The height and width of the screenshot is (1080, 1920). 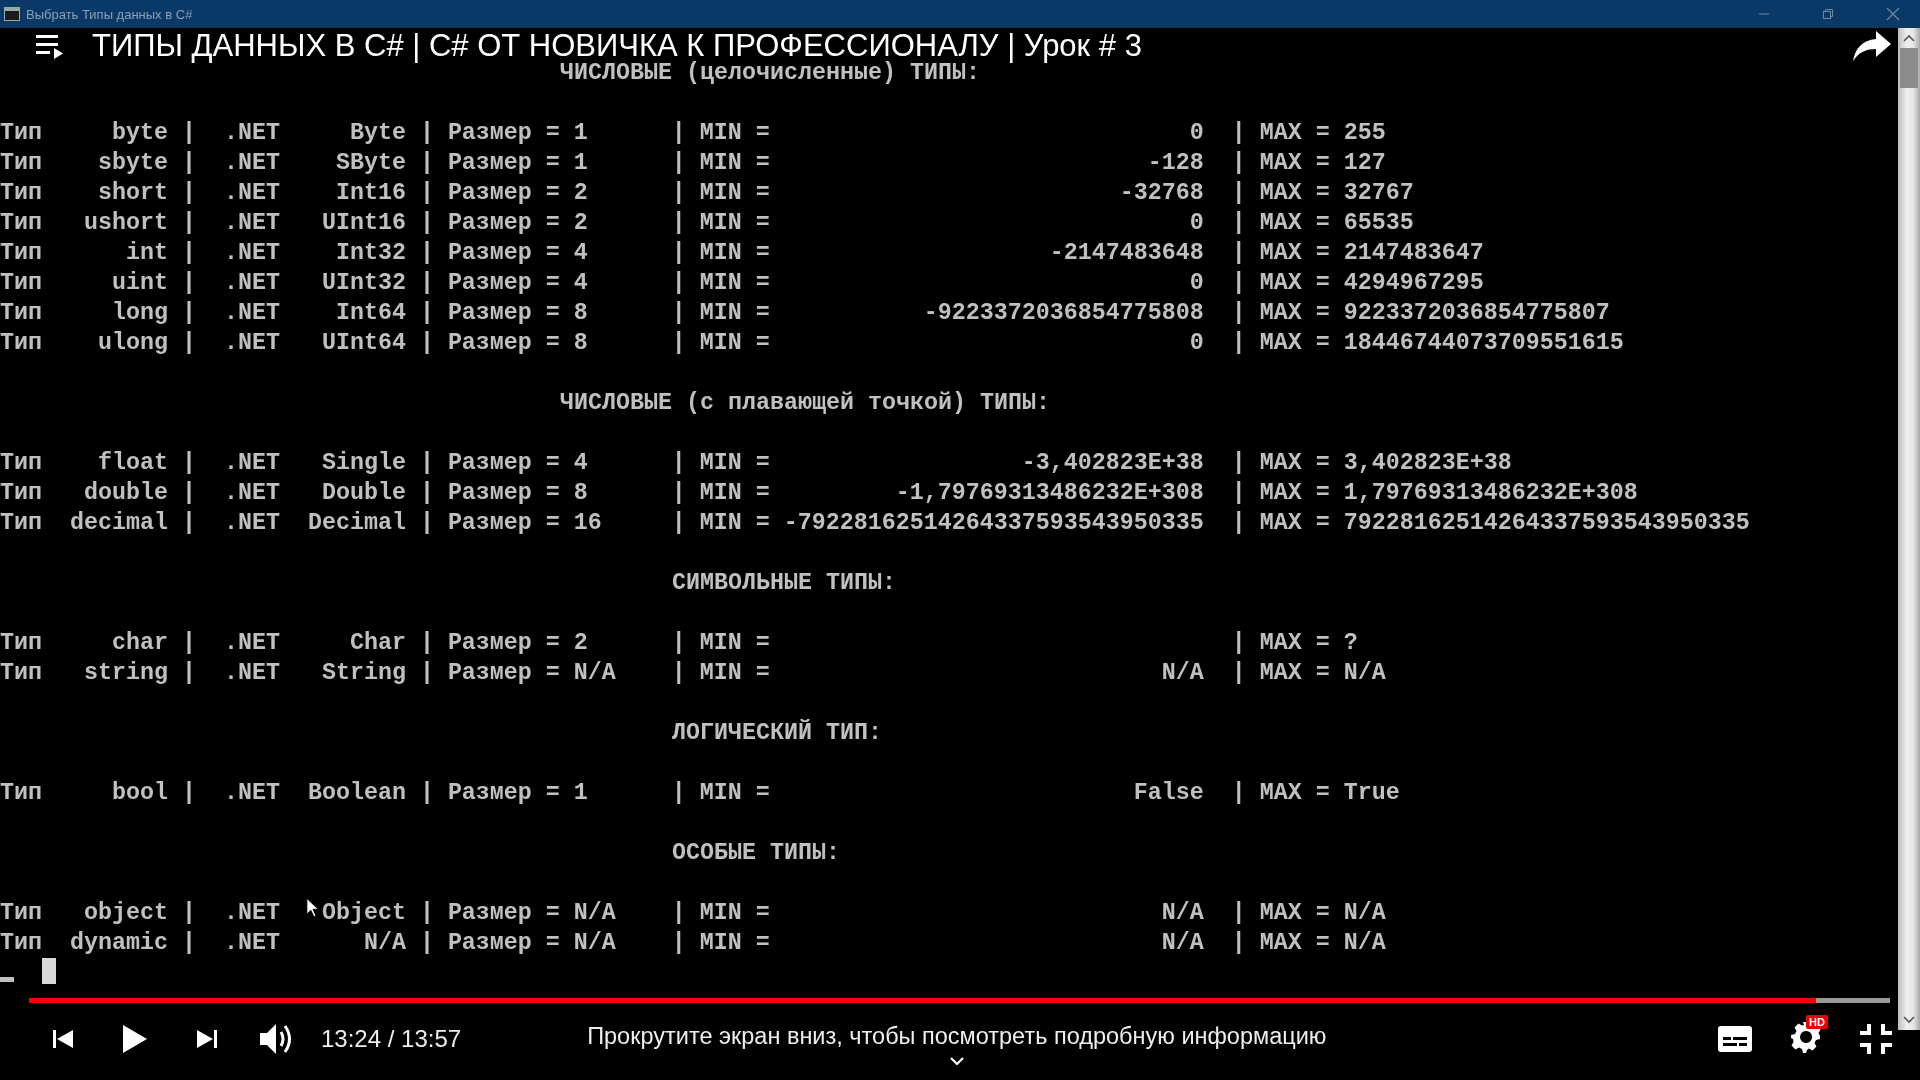 I want to click on type-name: byte, so click(x=139, y=133).